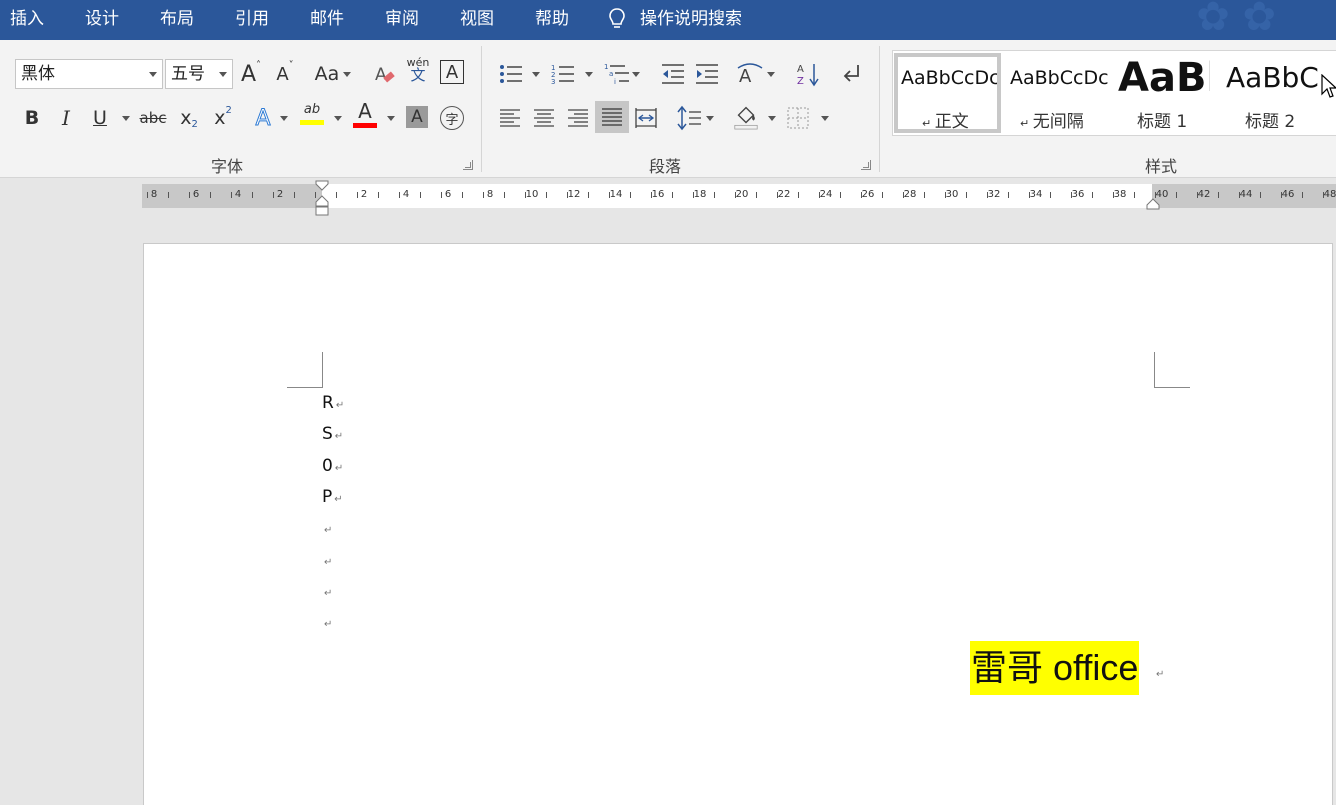  Describe the element at coordinates (617, 74) in the screenshot. I see `multilevel-list-icon: 1 a i` at that location.